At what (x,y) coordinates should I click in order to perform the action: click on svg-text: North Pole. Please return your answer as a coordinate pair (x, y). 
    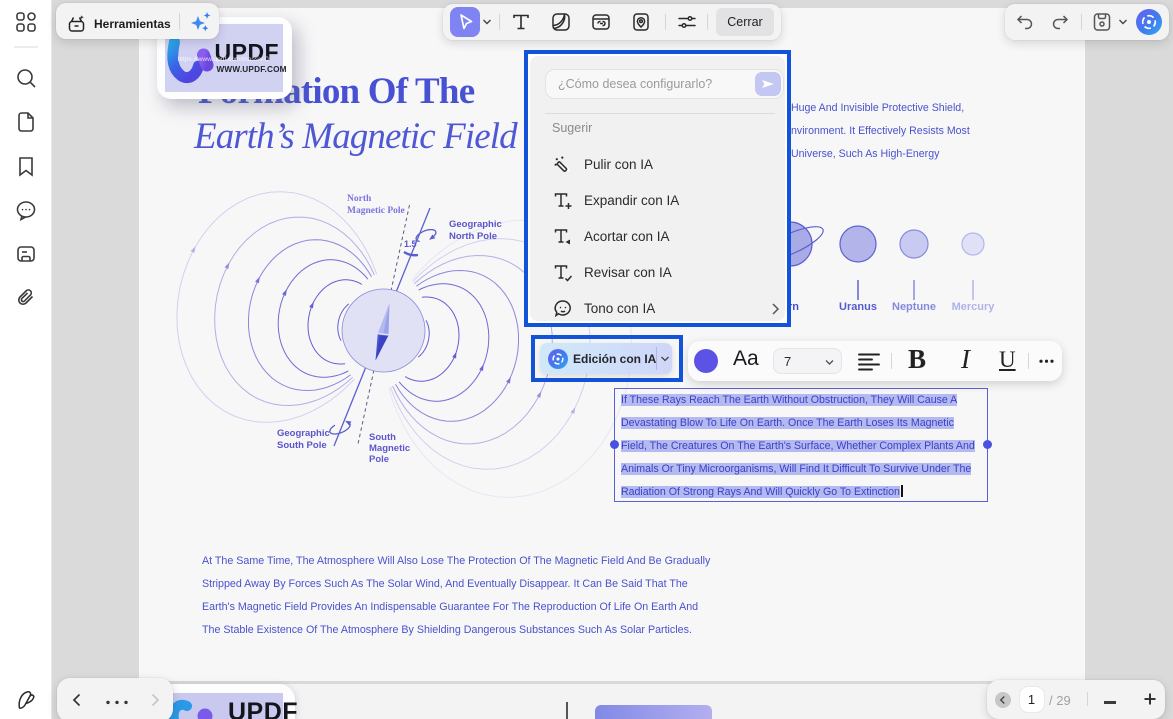
    Looking at the image, I should click on (473, 236).